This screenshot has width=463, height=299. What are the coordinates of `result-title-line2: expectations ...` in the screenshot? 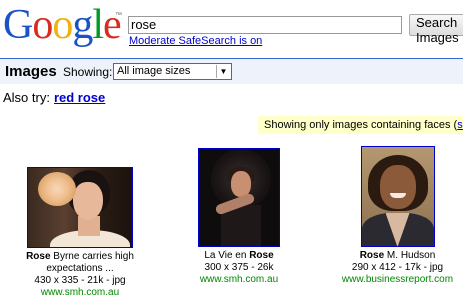 It's located at (80, 268).